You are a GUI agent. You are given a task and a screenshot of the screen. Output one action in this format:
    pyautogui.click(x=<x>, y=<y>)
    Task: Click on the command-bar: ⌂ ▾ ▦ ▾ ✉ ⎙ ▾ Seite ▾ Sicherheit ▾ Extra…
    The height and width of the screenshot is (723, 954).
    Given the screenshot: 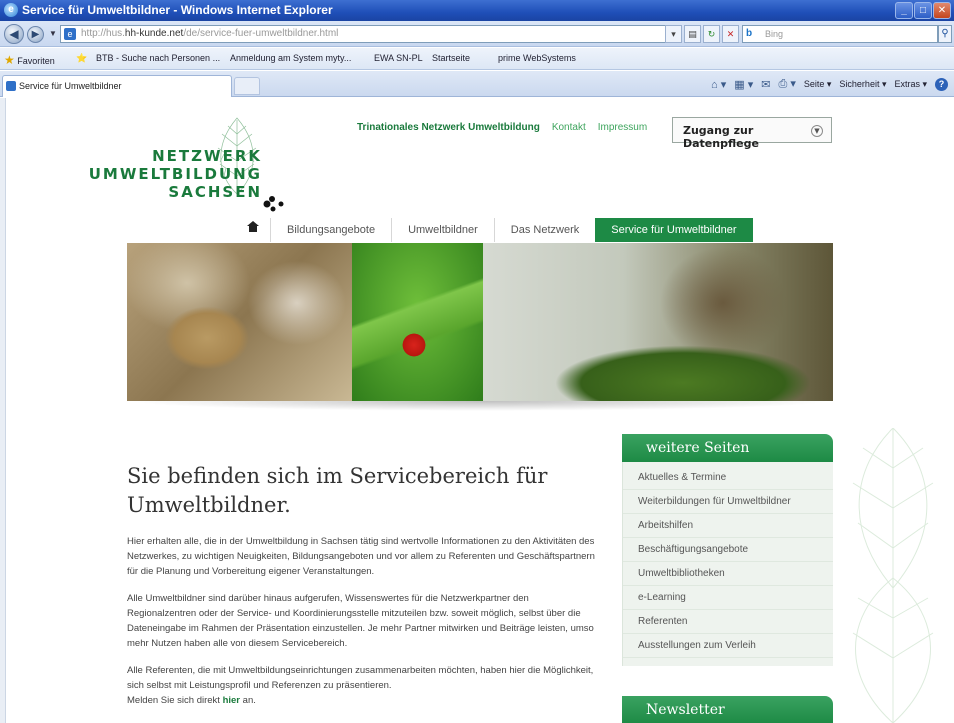 What is the action you would take?
    pyautogui.click(x=829, y=84)
    